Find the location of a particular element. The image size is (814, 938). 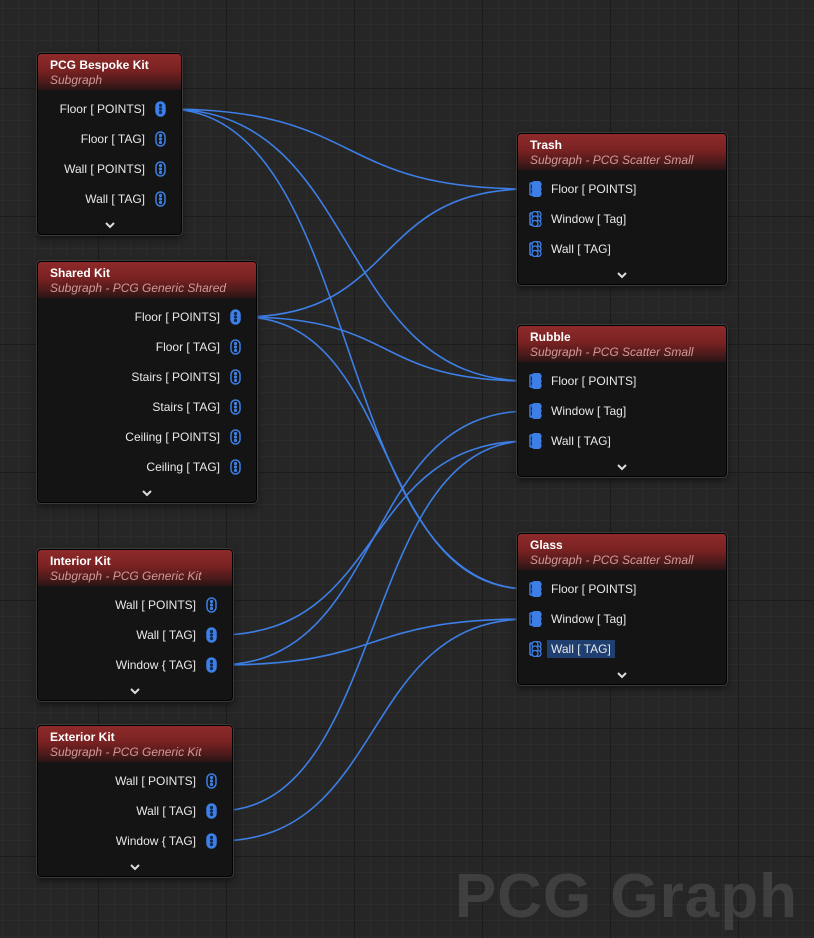

node-header: Rubble Subgraph - PCG Scatter Small is located at coordinates (622, 344).